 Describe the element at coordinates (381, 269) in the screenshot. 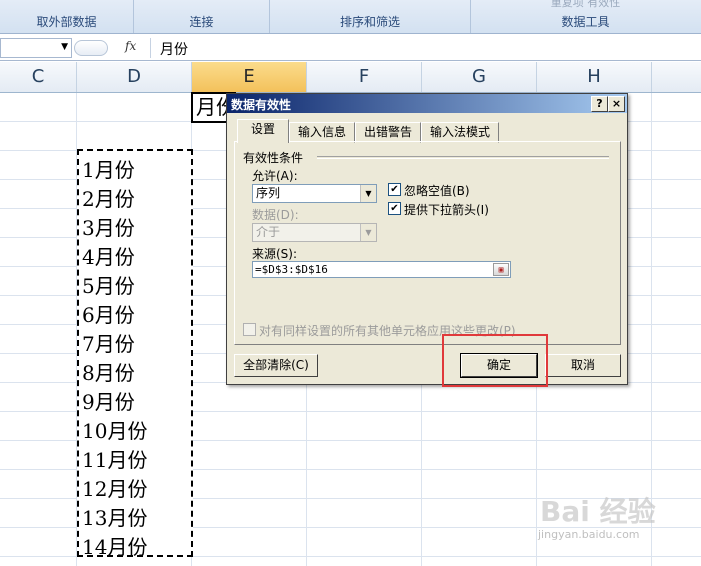

I see `source-input: =$D$3:$D$16 ▣` at that location.